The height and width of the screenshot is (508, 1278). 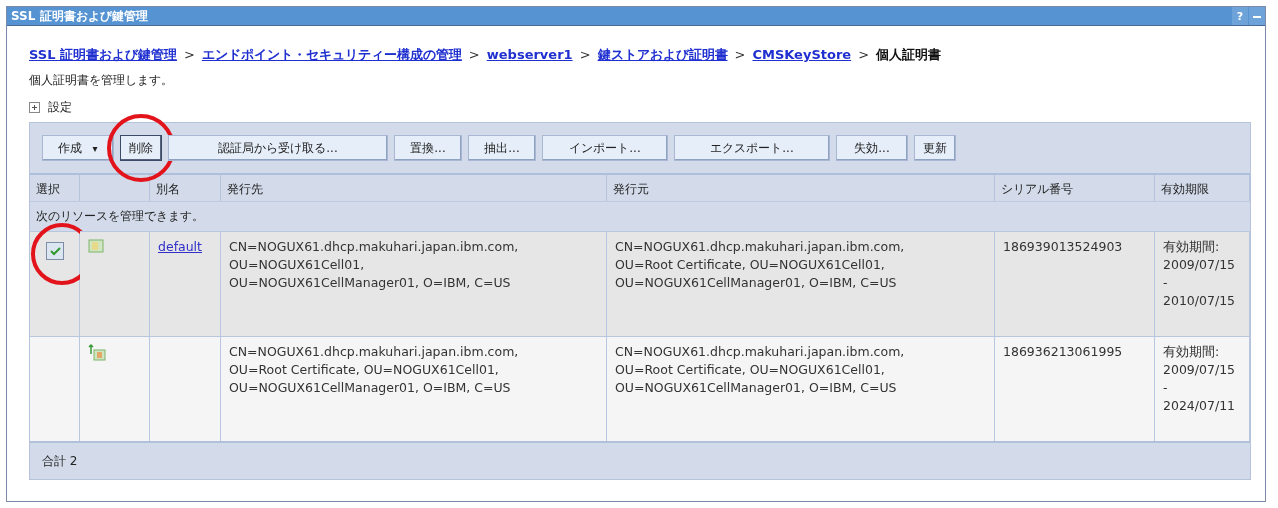 I want to click on table-total: 合計 2, so click(x=640, y=460).